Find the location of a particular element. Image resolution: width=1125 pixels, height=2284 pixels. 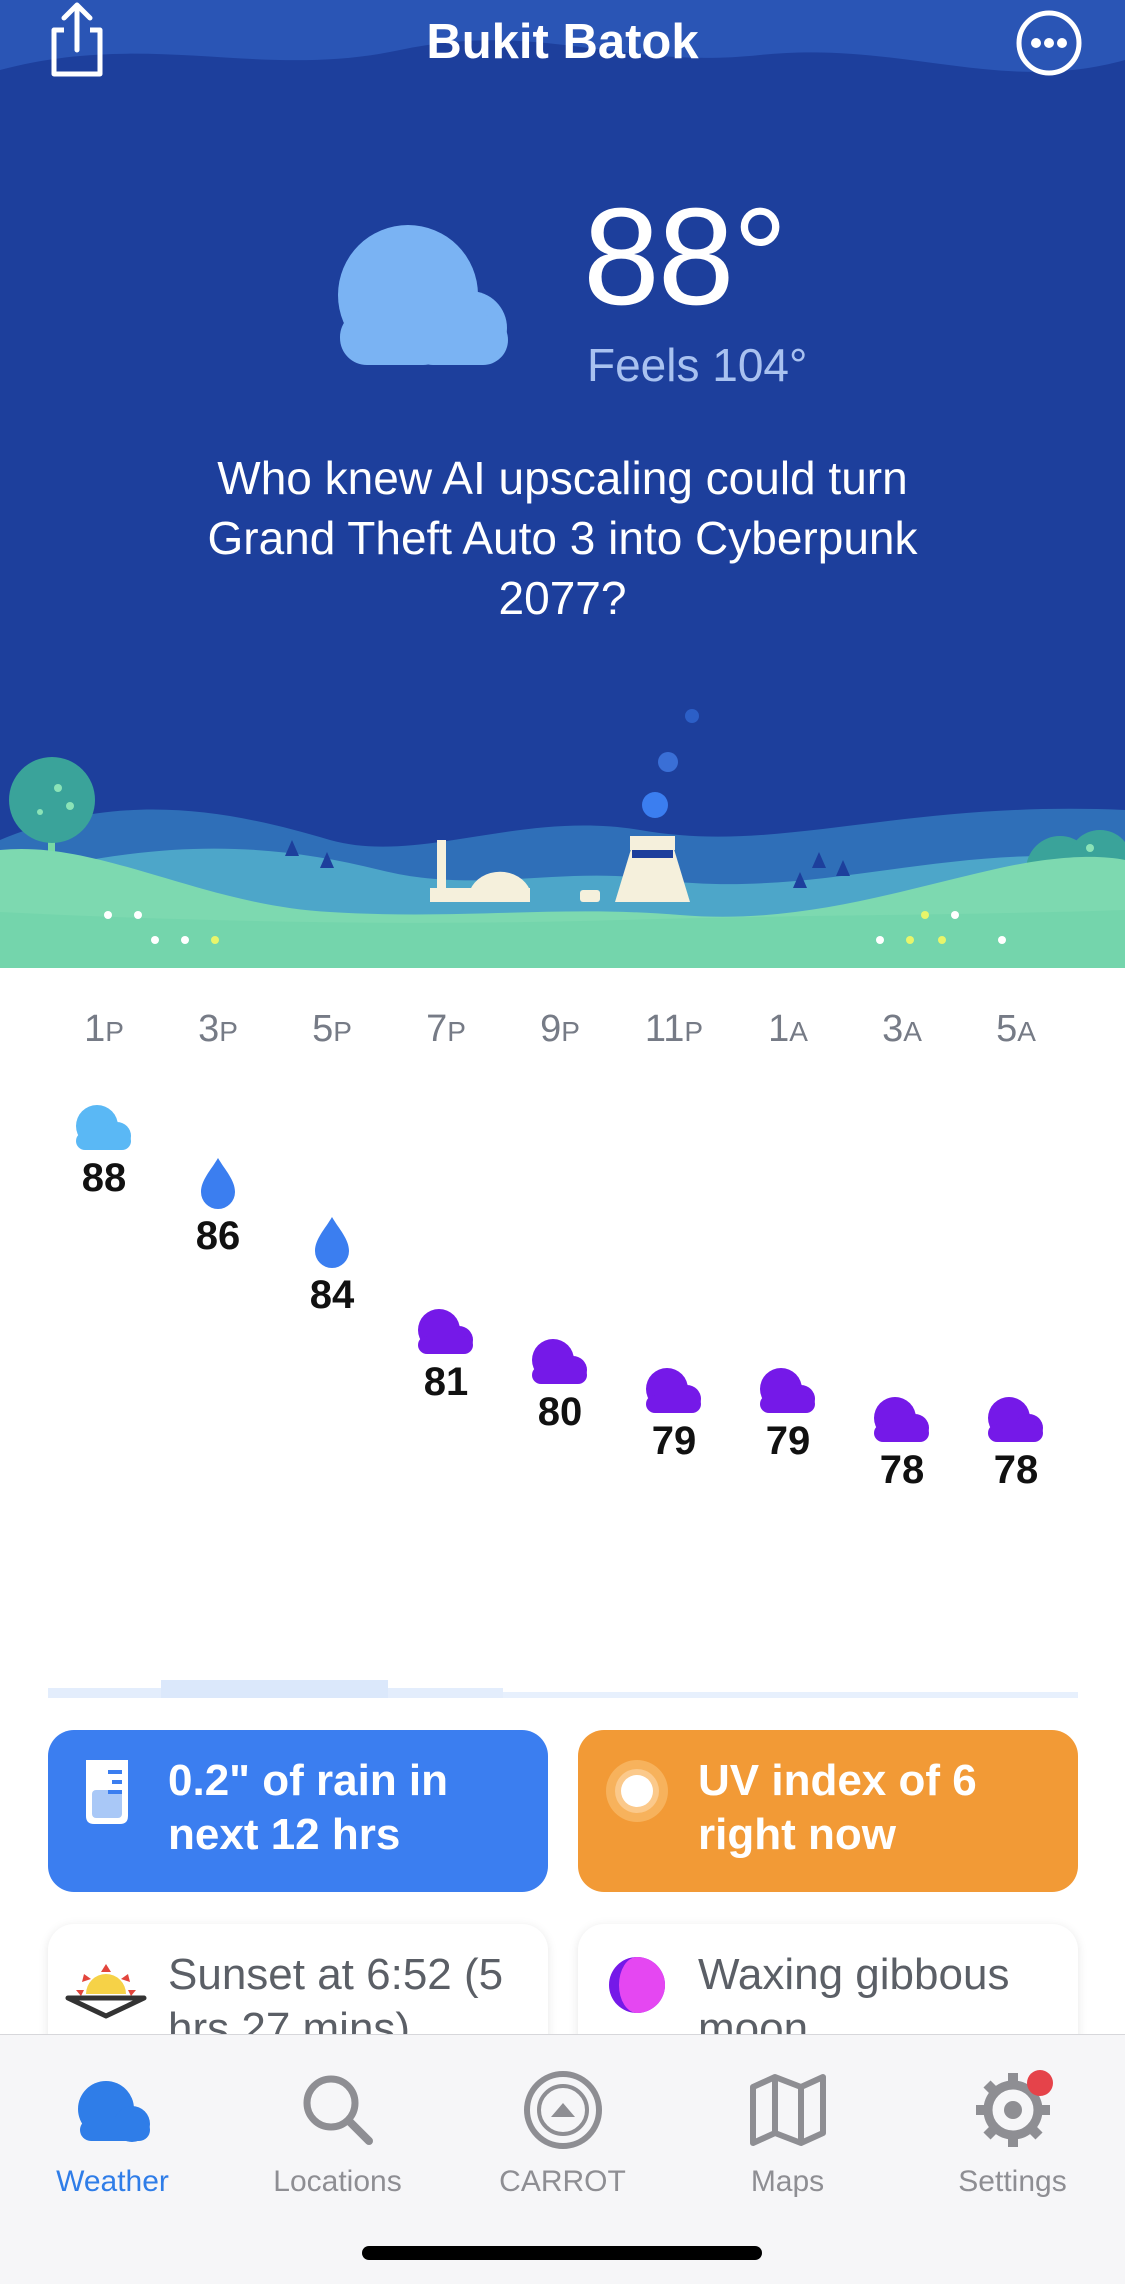

tab-maps: Maps is located at coordinates (787, 2133).